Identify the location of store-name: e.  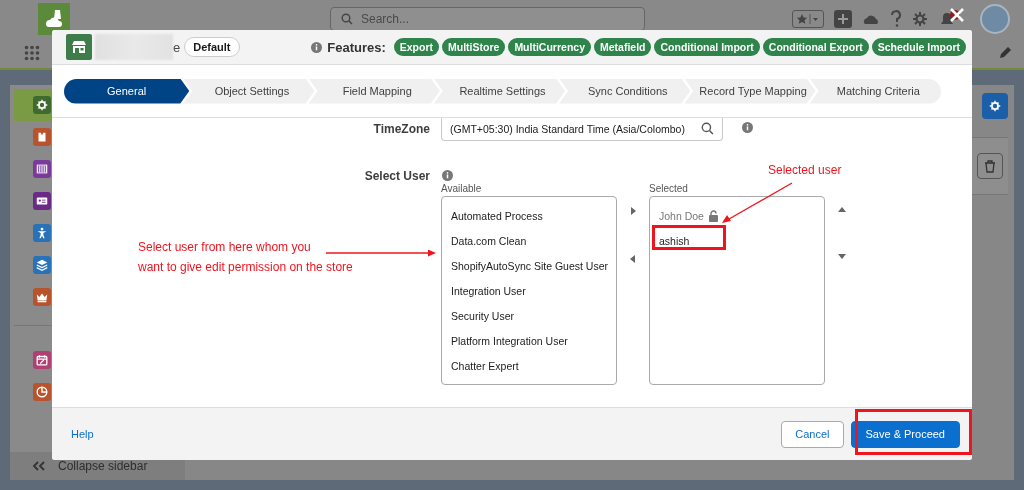
(177, 47).